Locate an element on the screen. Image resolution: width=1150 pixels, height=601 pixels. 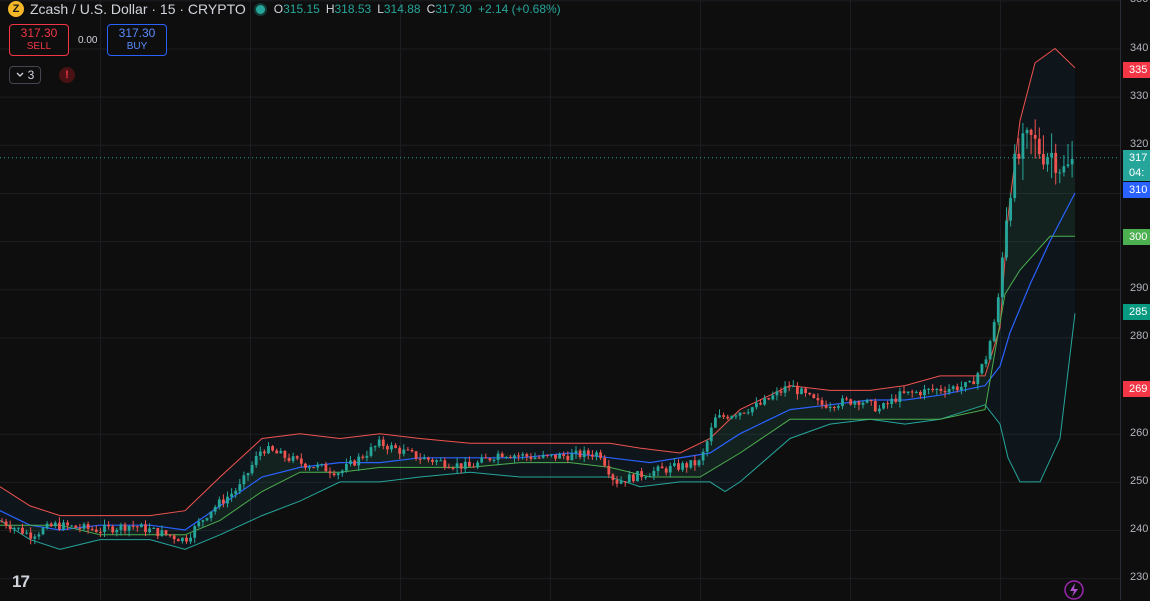
symbol-title: Zcash / U.S. Dollar · 15 · CRYPTO is located at coordinates (138, 9).